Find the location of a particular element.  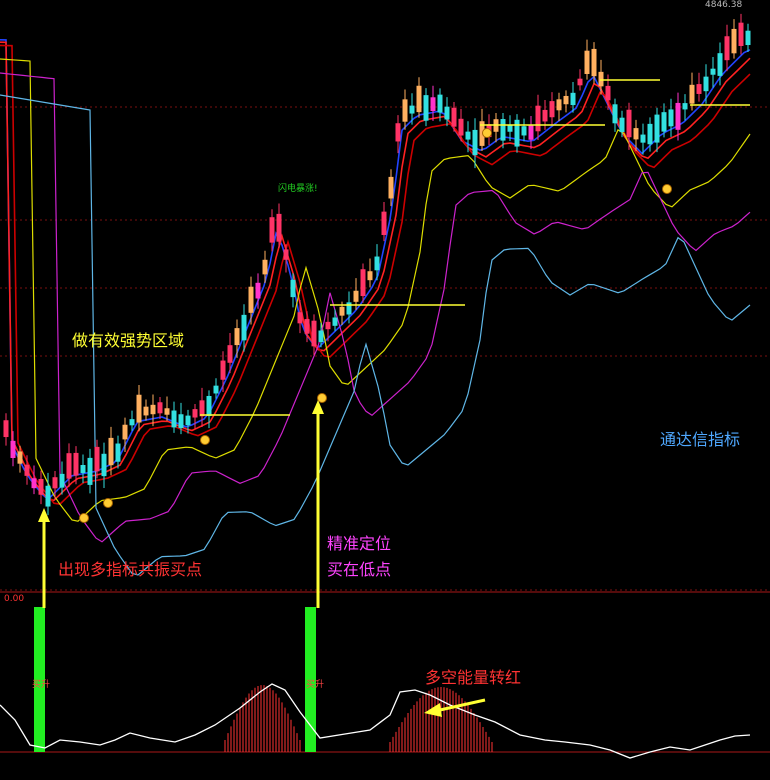

strong-zone-annotation: 做有效强势区域 is located at coordinates (128, 340).